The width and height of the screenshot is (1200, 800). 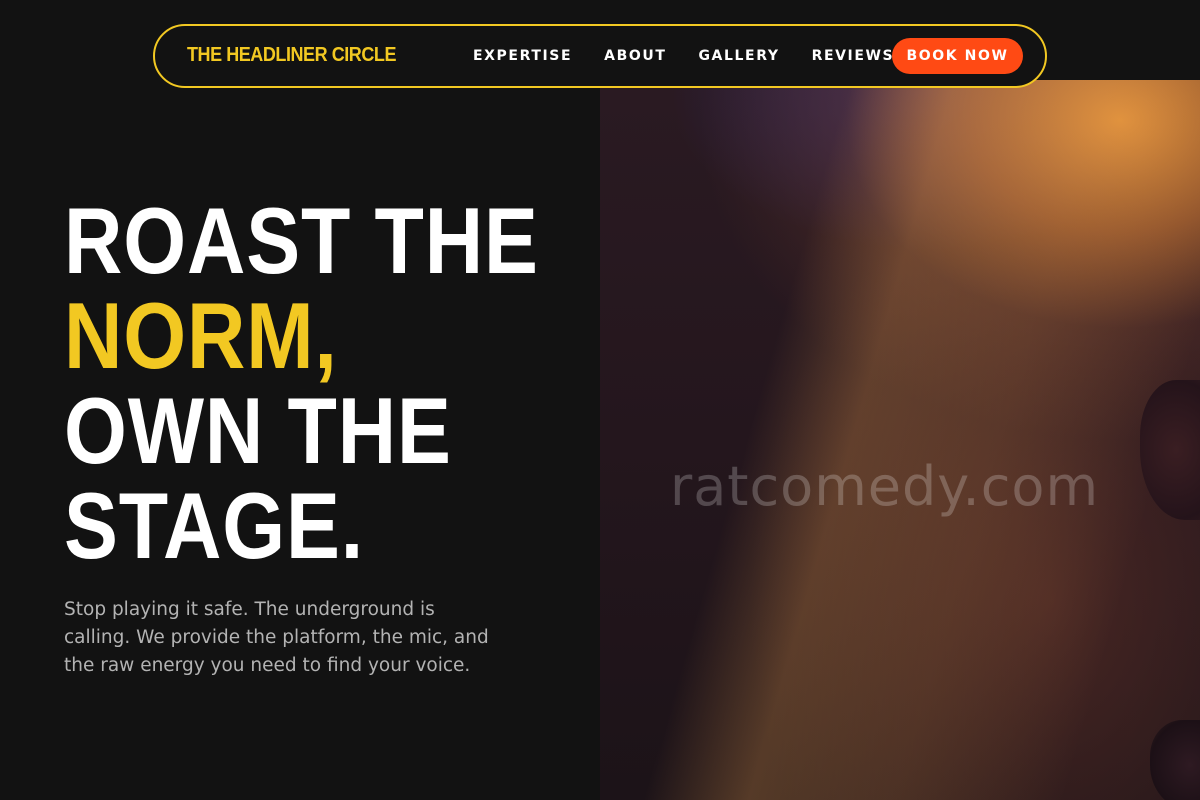 What do you see at coordinates (1175, 760) in the screenshot?
I see `performer-silhouette-lower` at bounding box center [1175, 760].